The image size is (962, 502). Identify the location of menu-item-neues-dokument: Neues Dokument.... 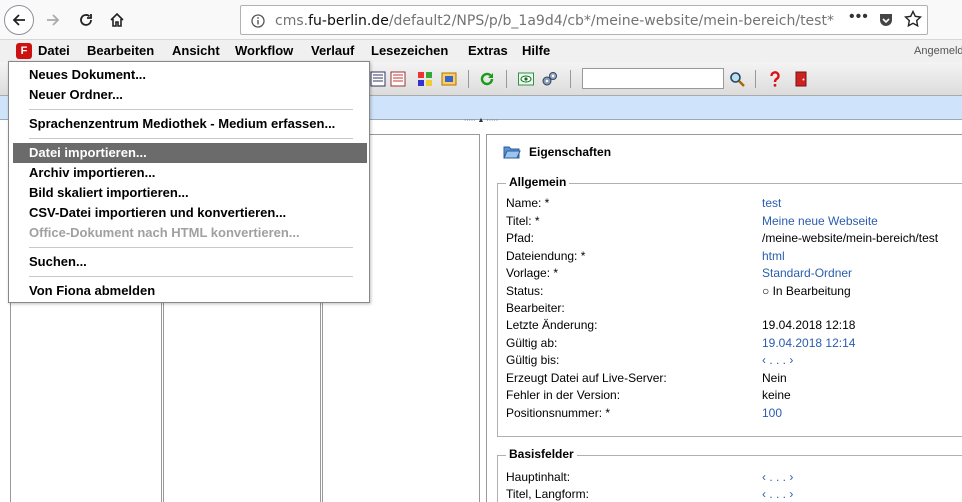
(190, 75).